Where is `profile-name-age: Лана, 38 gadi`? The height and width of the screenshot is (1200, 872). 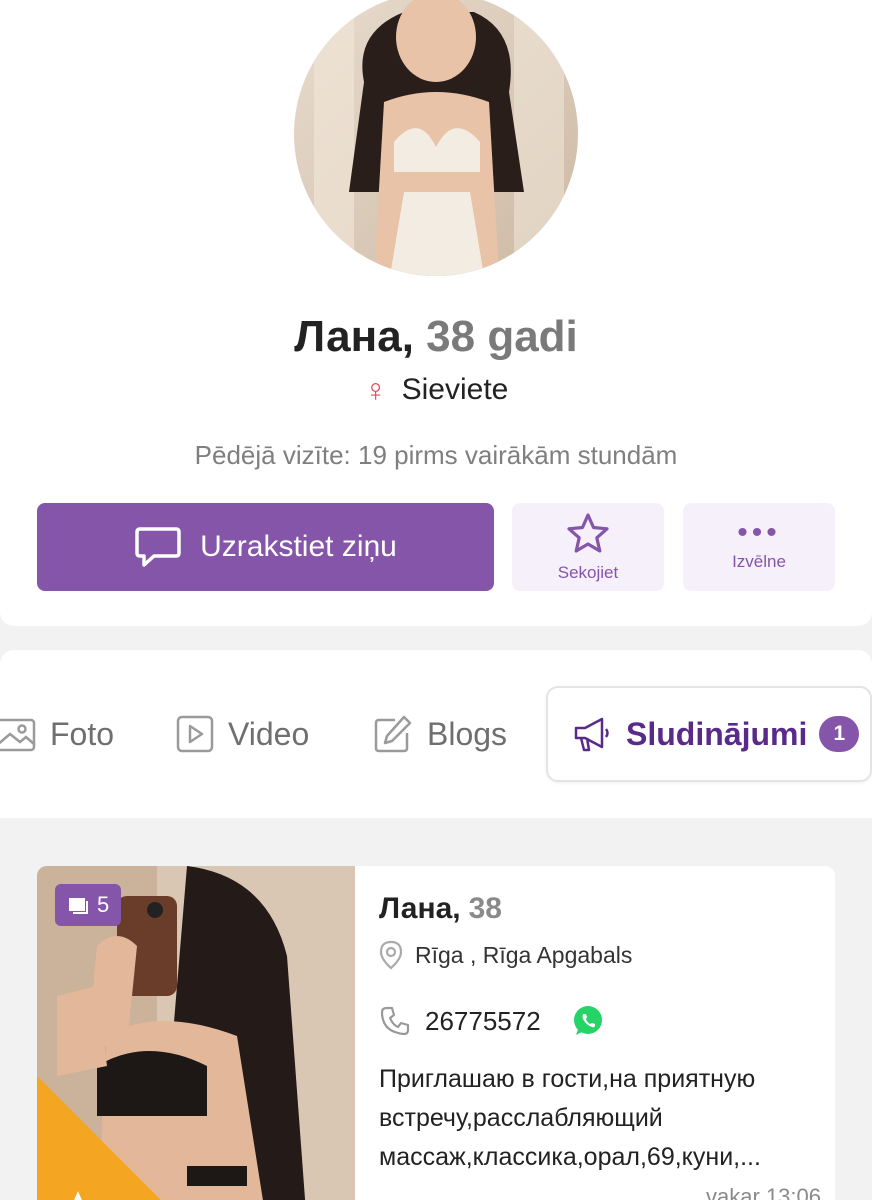
profile-name-age: Лана, 38 gadi is located at coordinates (436, 337).